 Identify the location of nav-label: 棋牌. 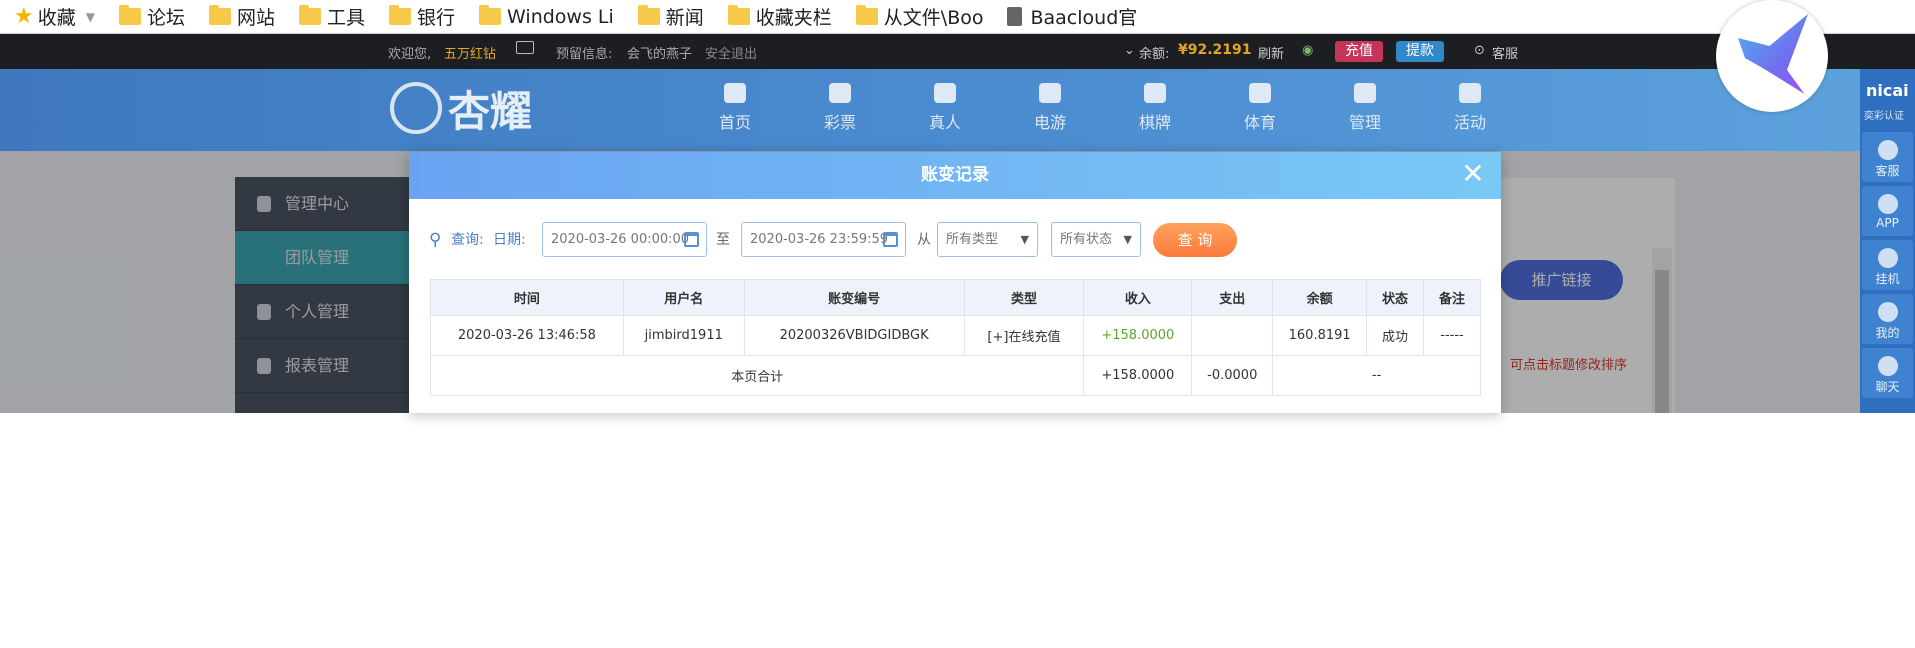
(1154, 122).